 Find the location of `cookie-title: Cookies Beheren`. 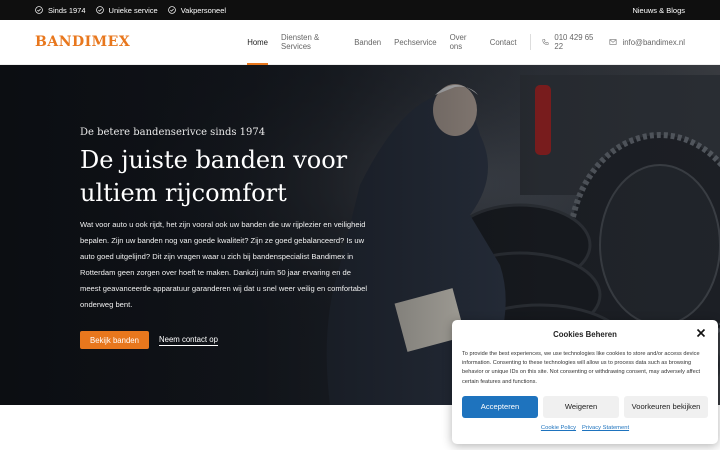

cookie-title: Cookies Beheren is located at coordinates (585, 334).